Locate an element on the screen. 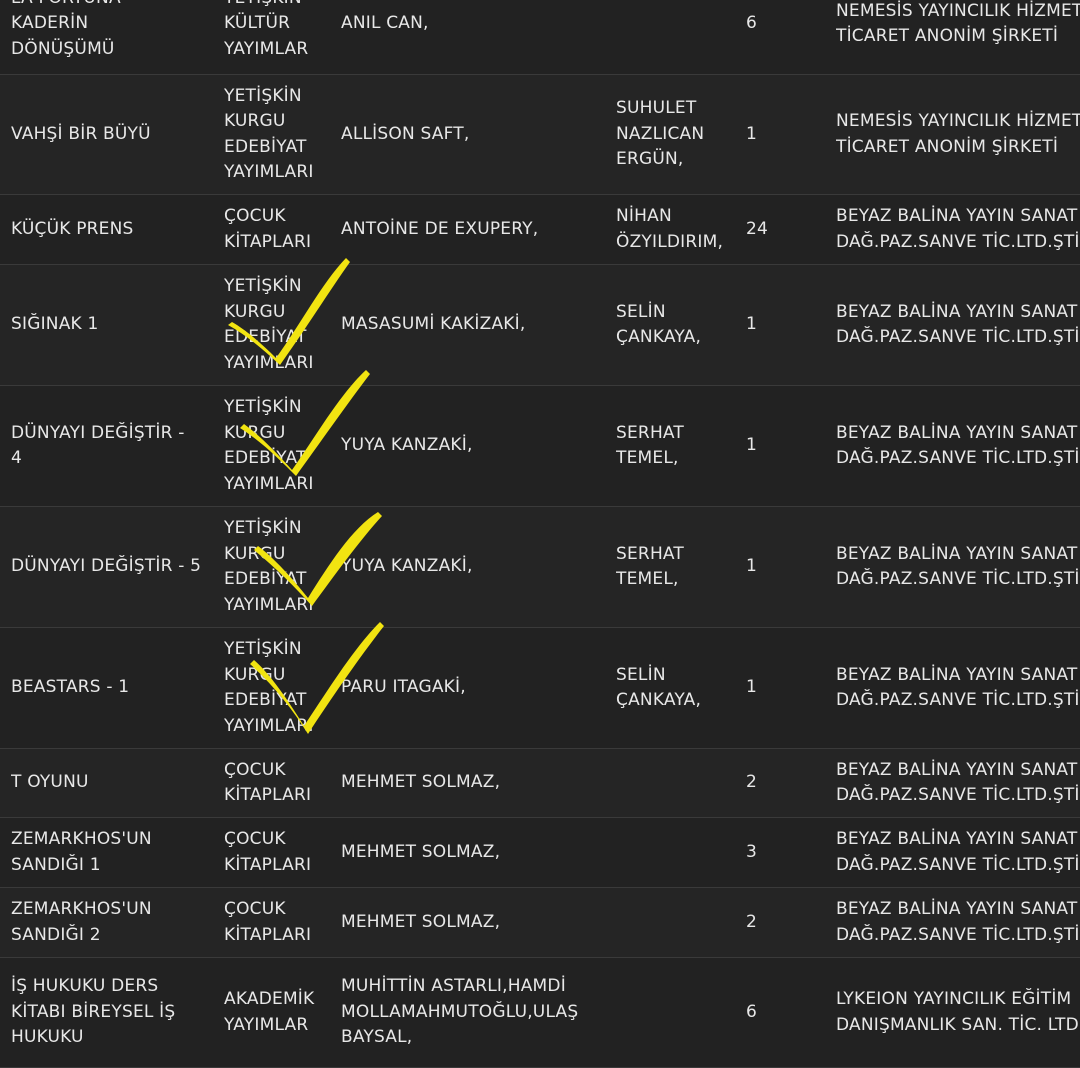 This screenshot has width=1080, height=1068. book-translator: SUHULET NAZLICAN ERGÜN, is located at coordinates (660, 134).